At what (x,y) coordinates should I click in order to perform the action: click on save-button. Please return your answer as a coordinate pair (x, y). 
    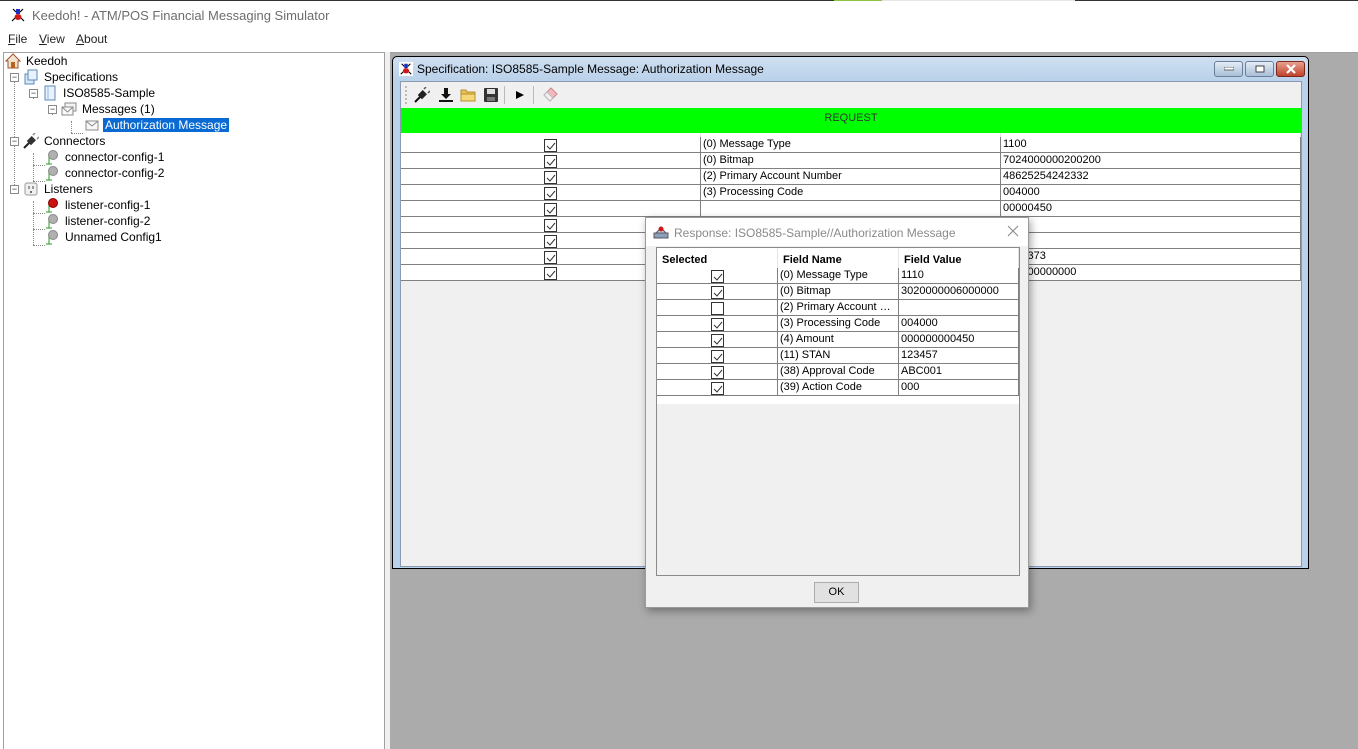
    Looking at the image, I should click on (491, 95).